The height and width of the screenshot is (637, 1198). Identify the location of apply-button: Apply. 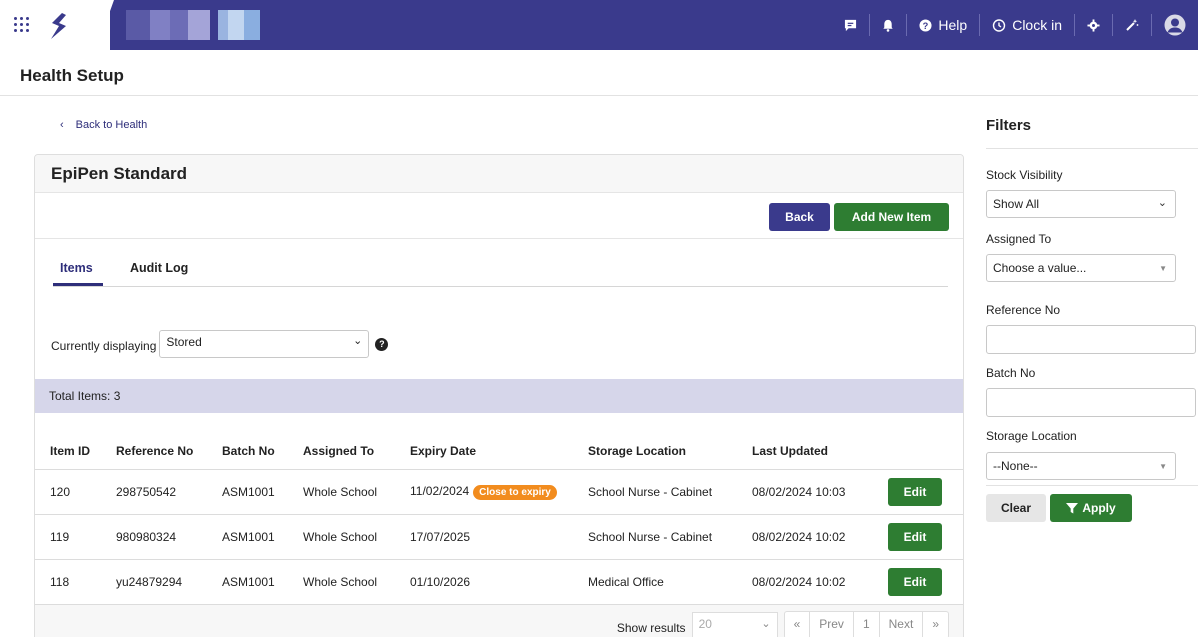
(1091, 508).